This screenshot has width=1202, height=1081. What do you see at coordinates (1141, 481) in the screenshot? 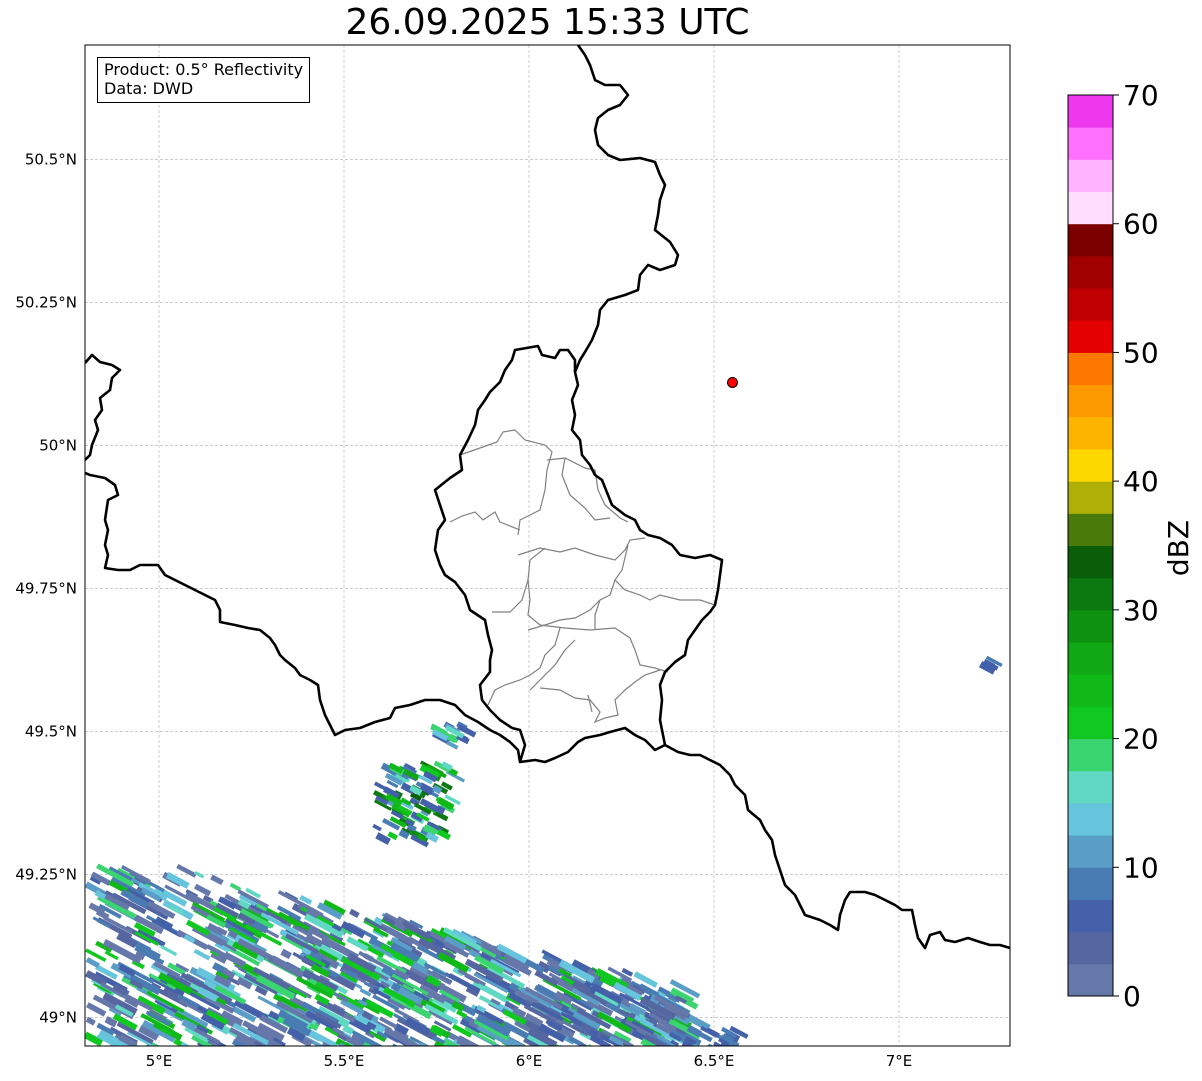
I see `colorbar-tick-label: 40` at bounding box center [1141, 481].